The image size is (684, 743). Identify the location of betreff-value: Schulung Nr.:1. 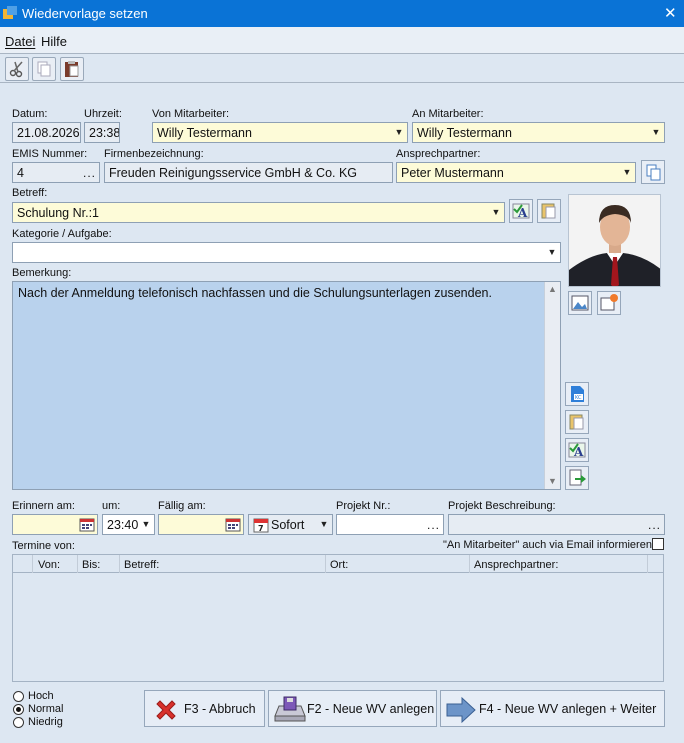
(58, 213).